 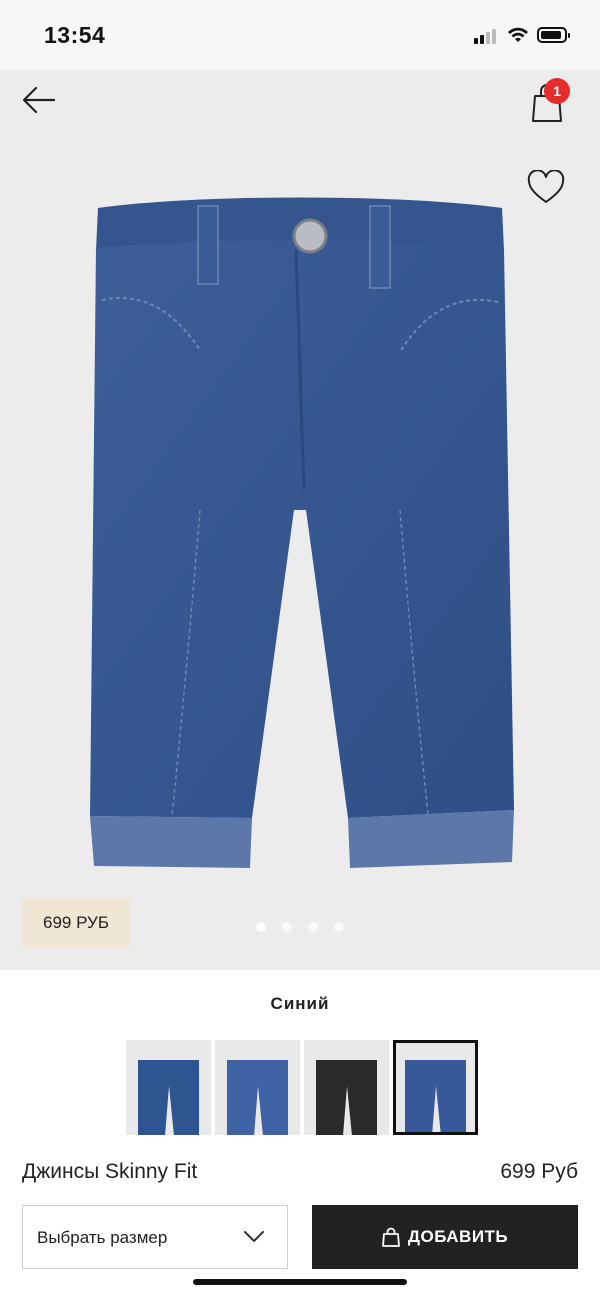 I want to click on size-select: Выбрать размер, so click(x=155, y=1237).